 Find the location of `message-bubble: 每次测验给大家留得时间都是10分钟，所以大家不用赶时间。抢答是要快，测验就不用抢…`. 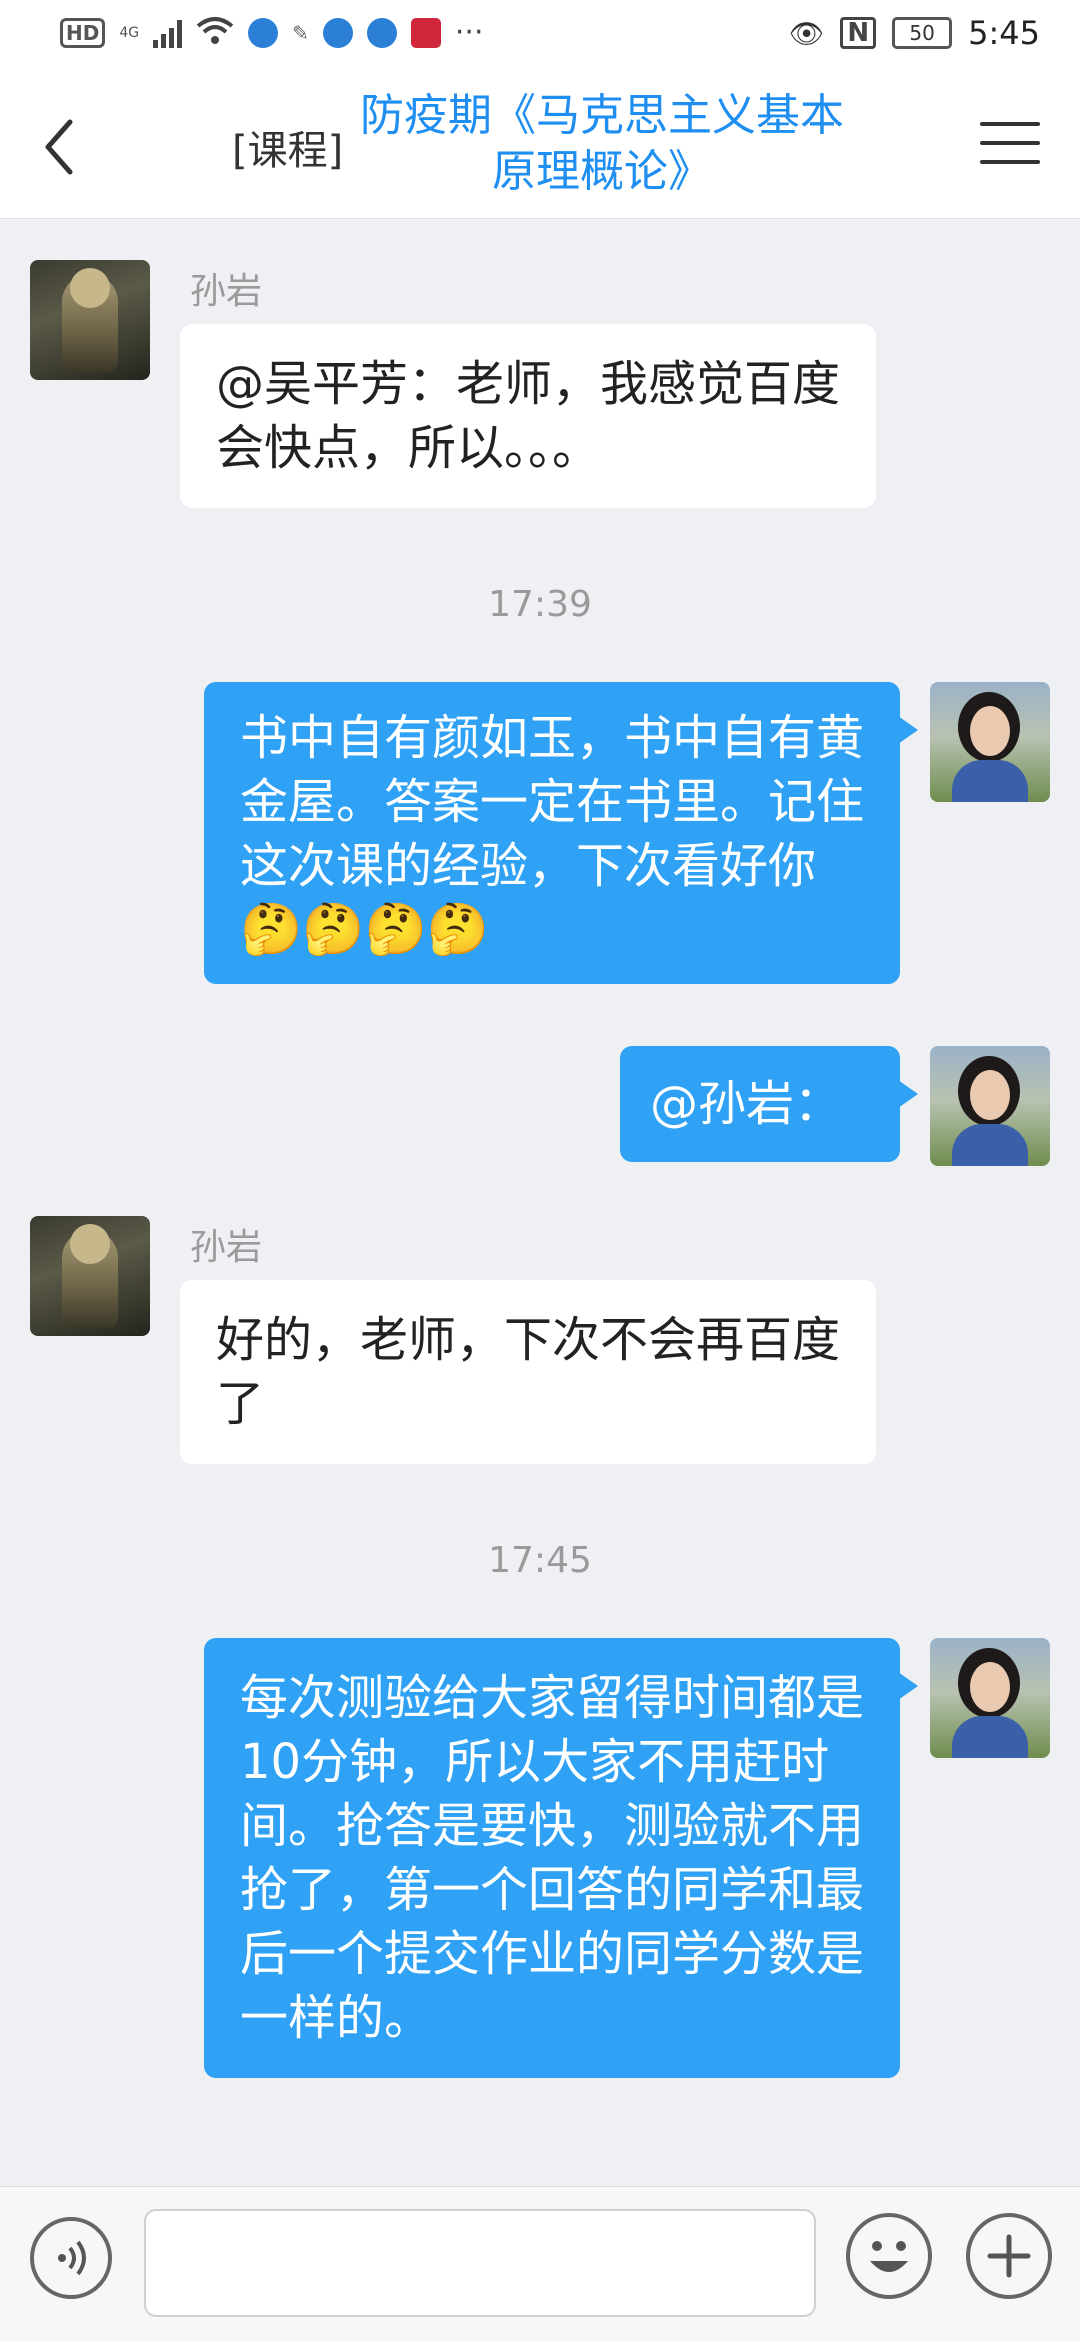

message-bubble: 每次测验给大家留得时间都是10分钟，所以大家不用赶时间。抢答是要快，测验就不用抢… is located at coordinates (561, 1858).